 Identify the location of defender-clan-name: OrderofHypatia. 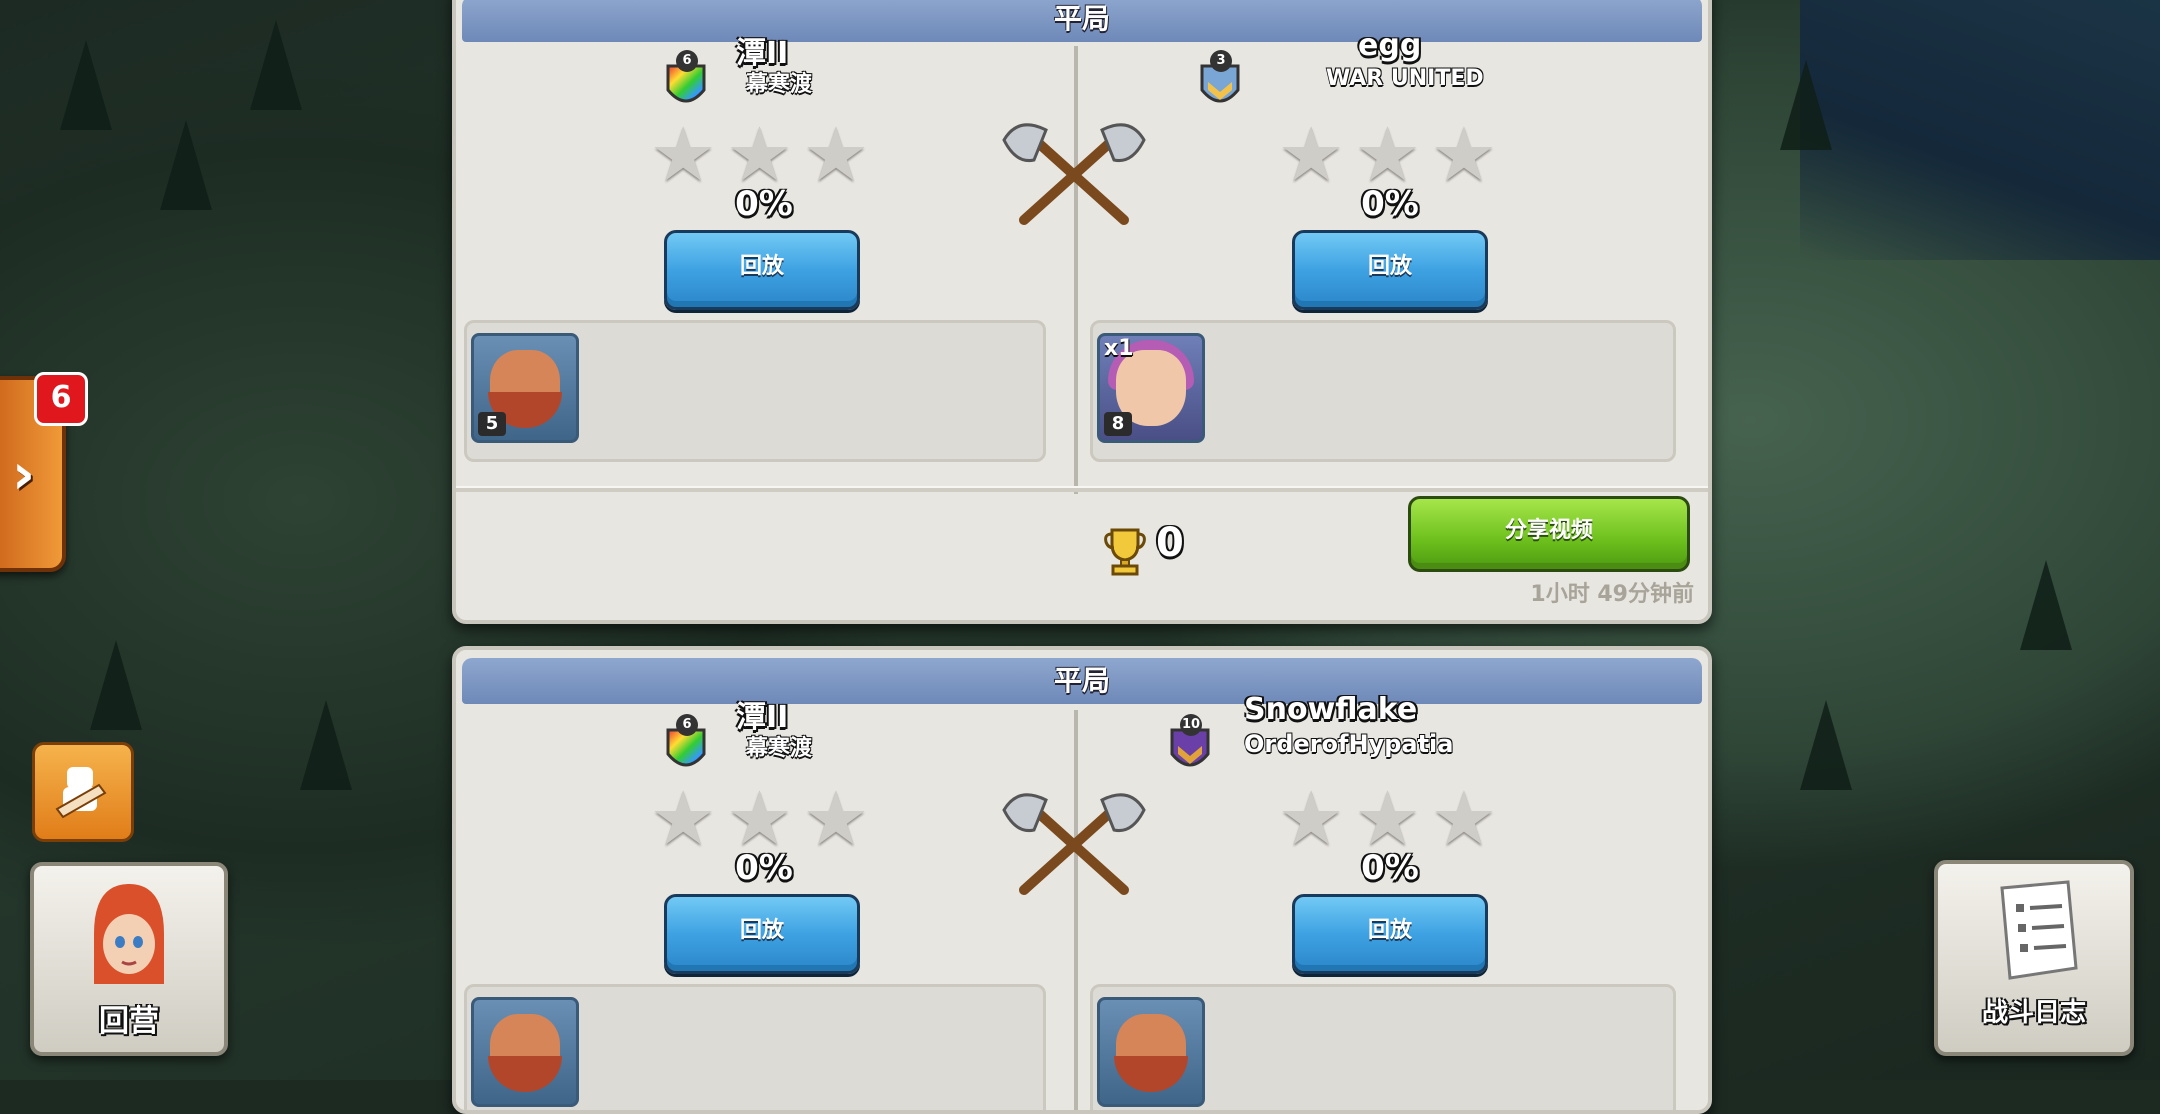
(1349, 744).